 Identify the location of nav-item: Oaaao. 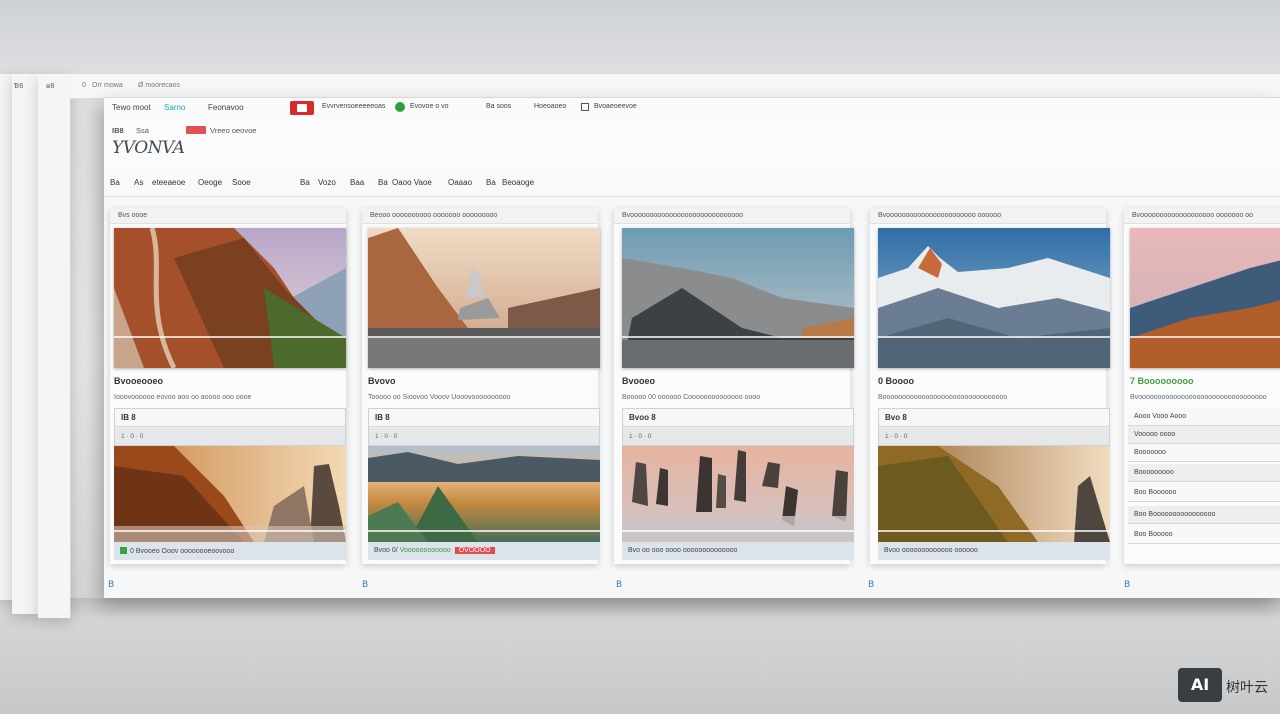
(460, 182).